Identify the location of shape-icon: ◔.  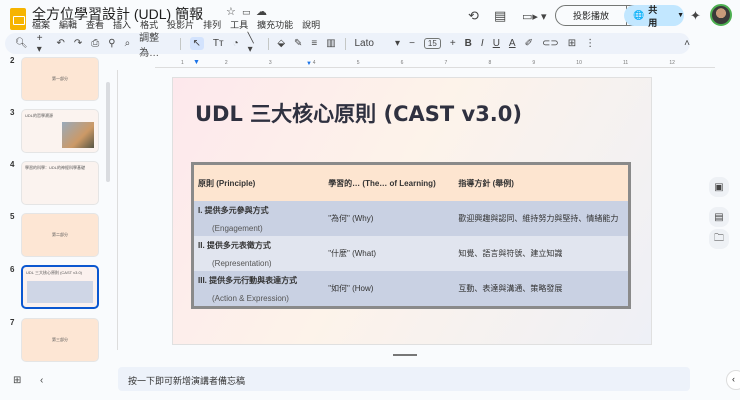
(236, 43).